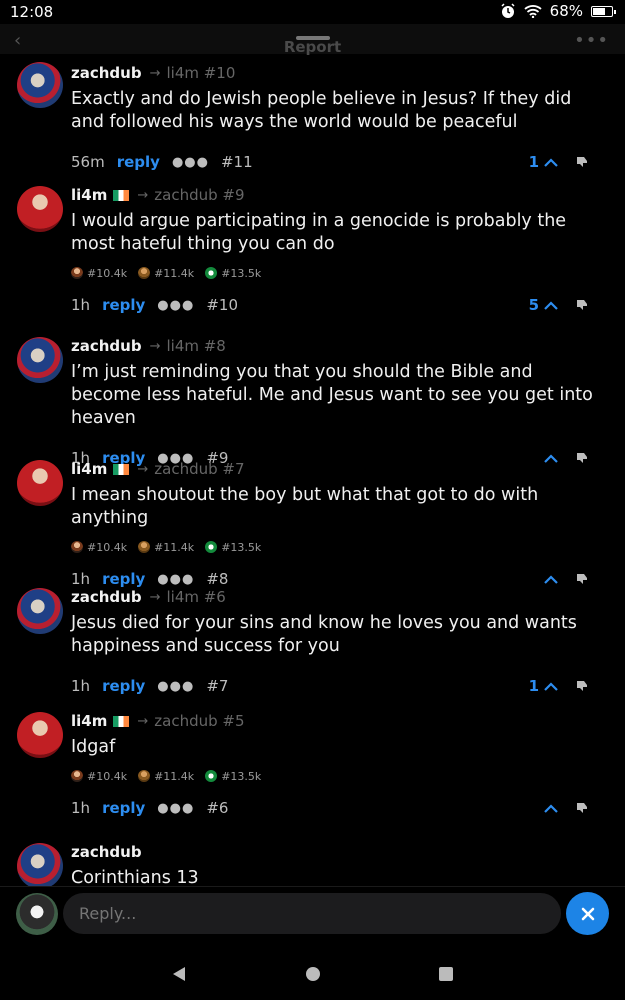 The width and height of the screenshot is (625, 1000). I want to click on comment-text: Corinthians 13, so click(135, 877).